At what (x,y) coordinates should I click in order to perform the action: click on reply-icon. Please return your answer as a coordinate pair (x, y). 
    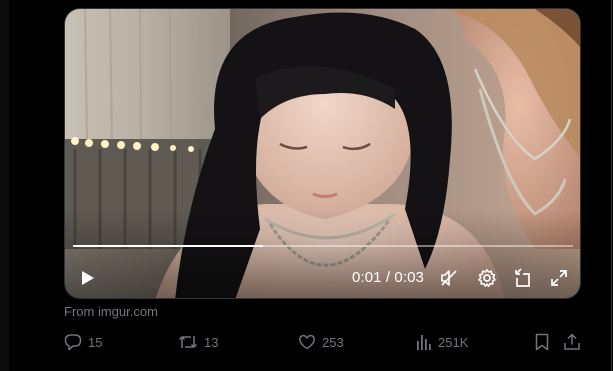
    Looking at the image, I should click on (73, 342).